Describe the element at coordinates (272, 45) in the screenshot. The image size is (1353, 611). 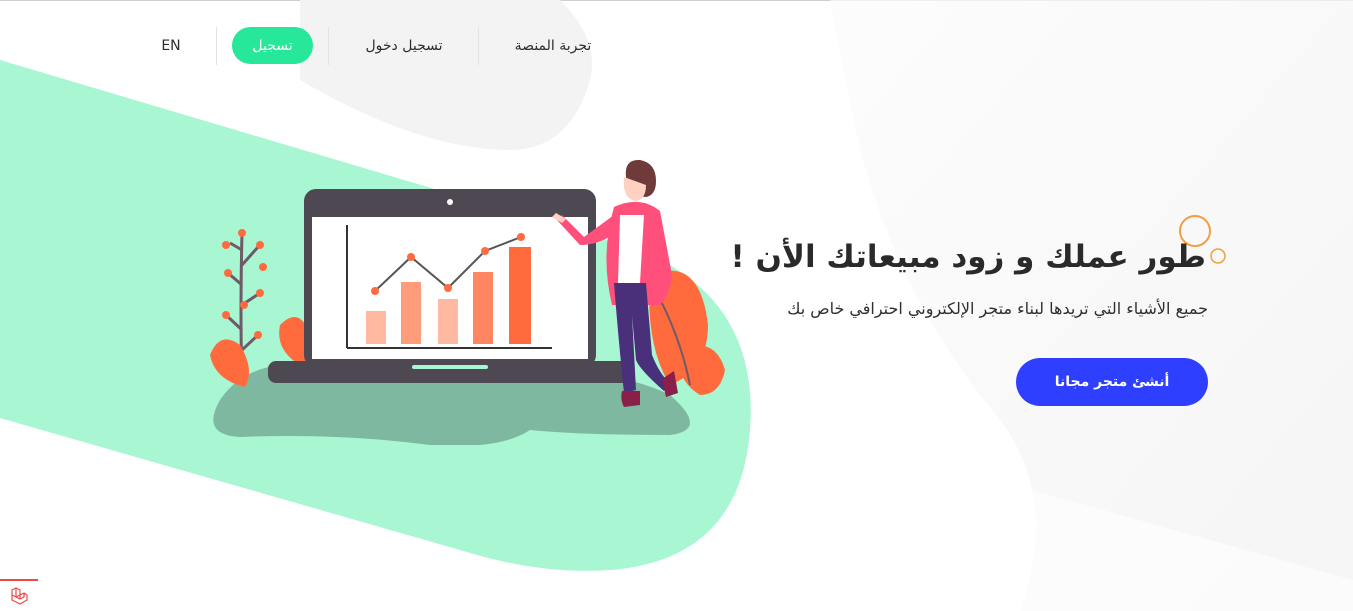
I see `register-button: تسجيل` at that location.